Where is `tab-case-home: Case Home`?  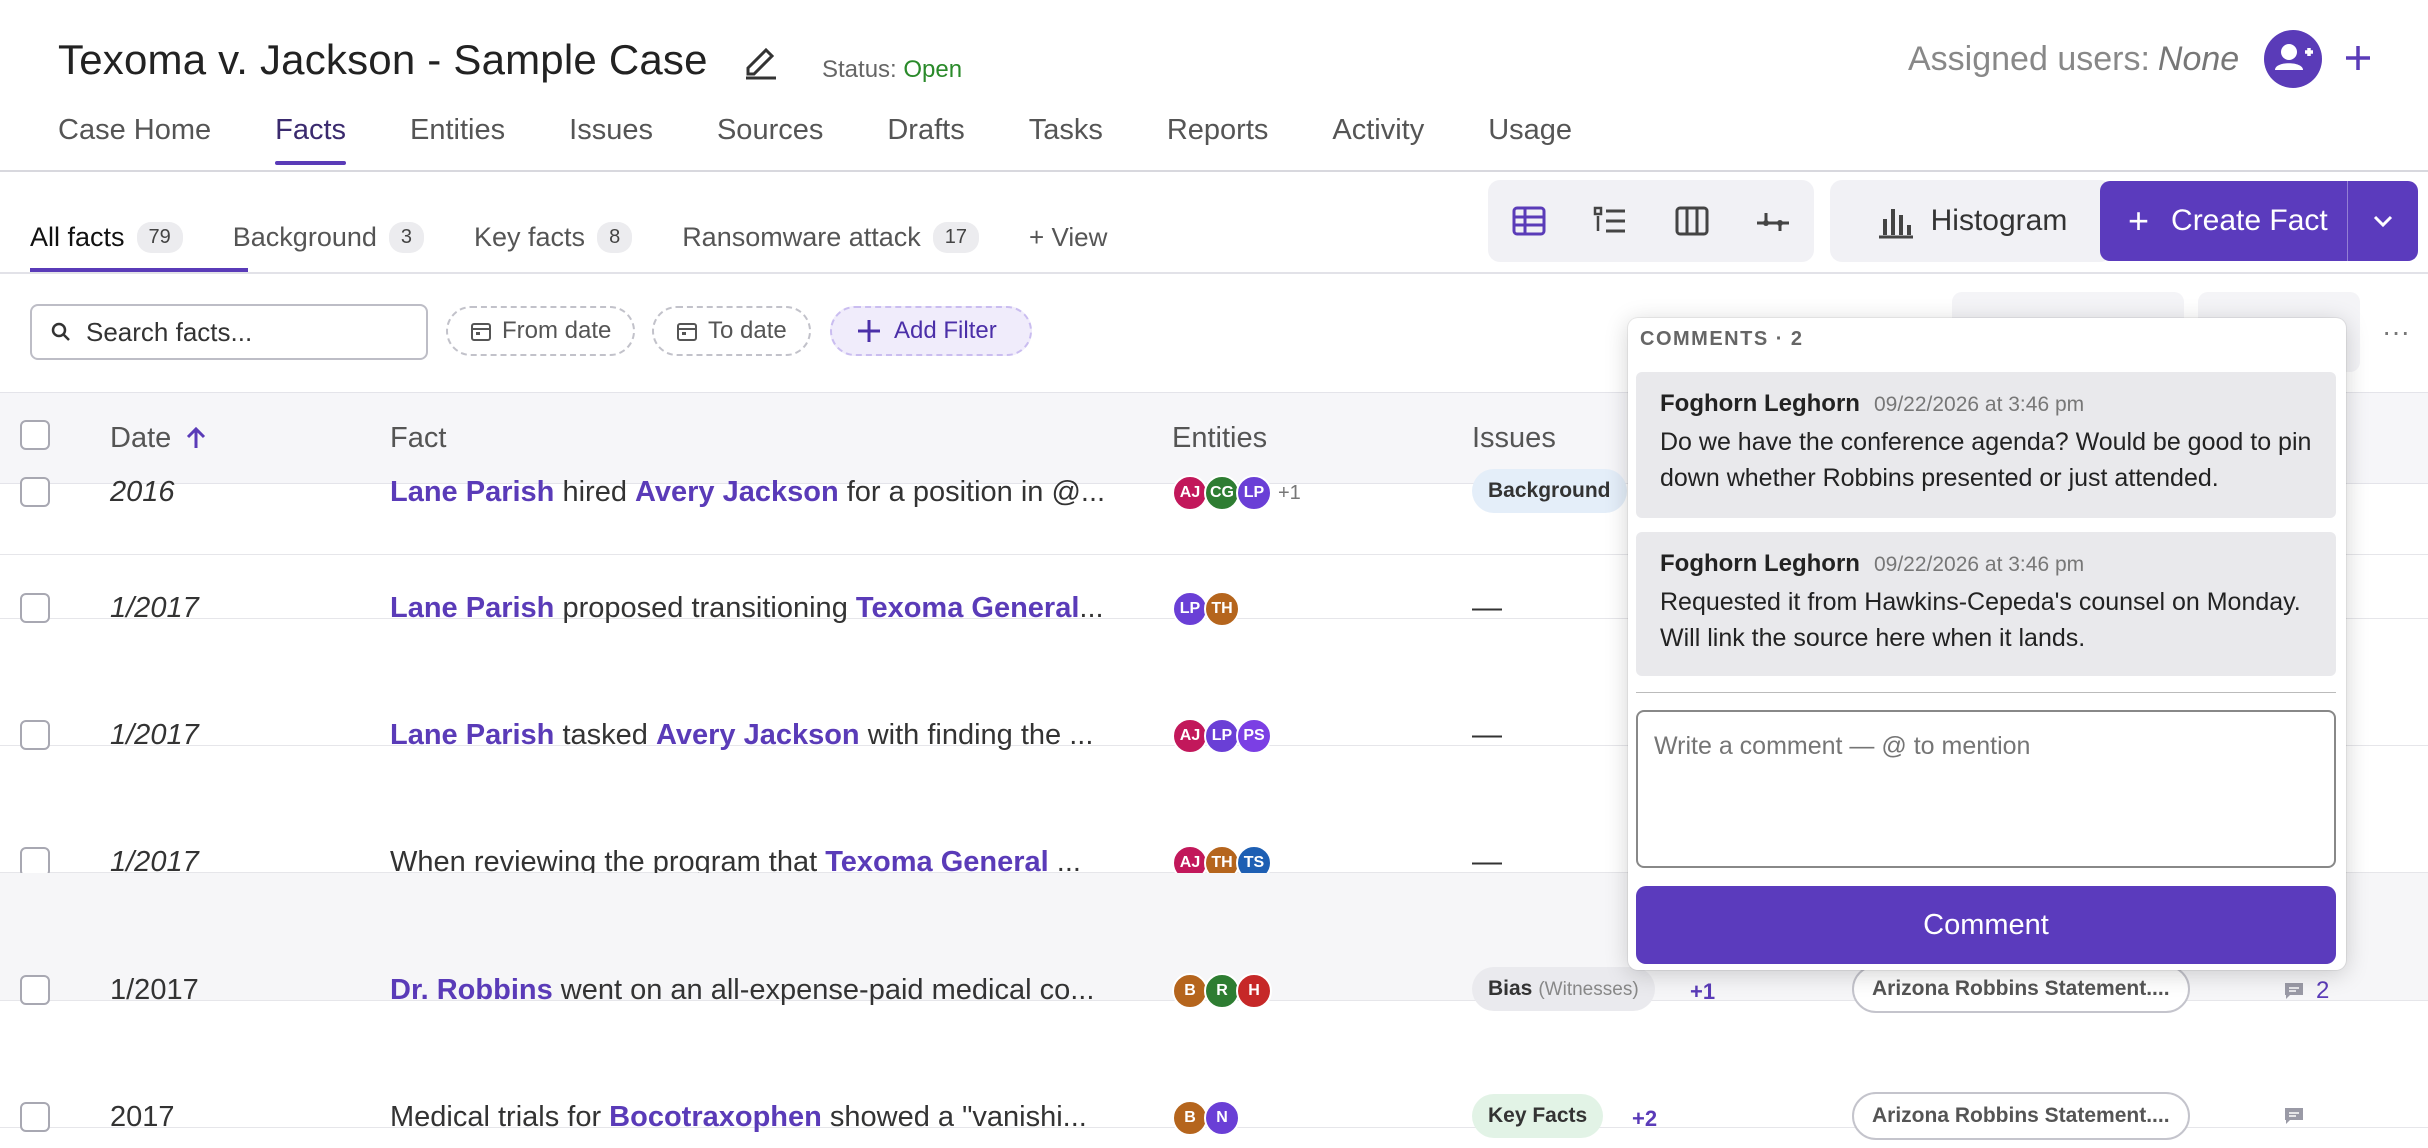 tab-case-home: Case Home is located at coordinates (134, 139).